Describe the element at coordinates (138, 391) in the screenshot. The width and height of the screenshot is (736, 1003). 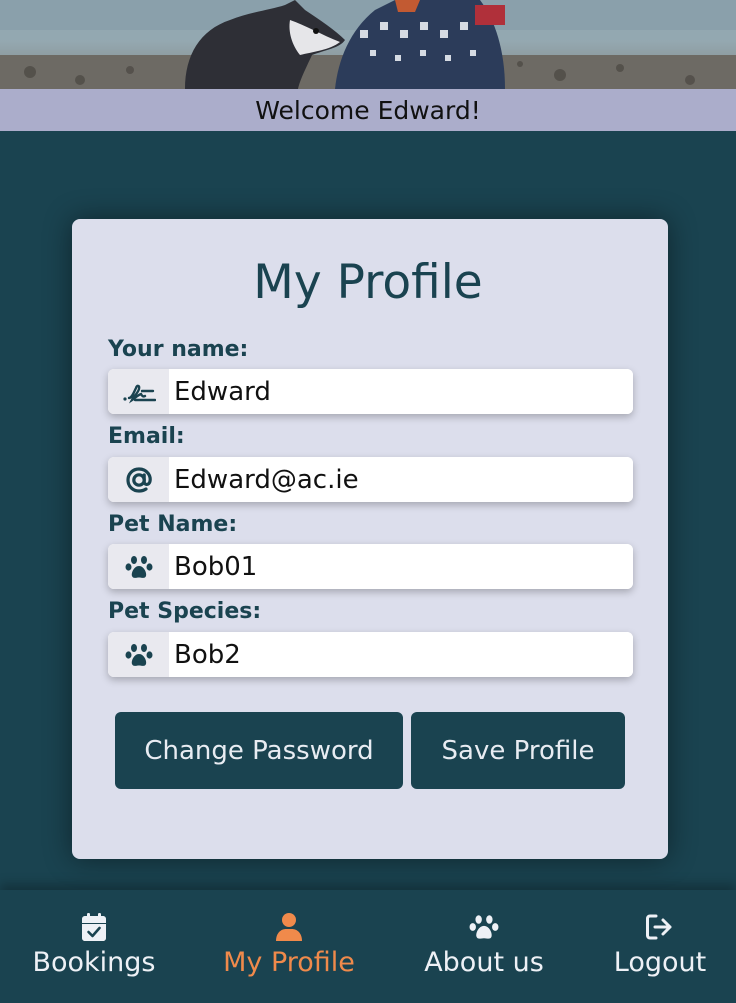
I see `signature-icon` at that location.